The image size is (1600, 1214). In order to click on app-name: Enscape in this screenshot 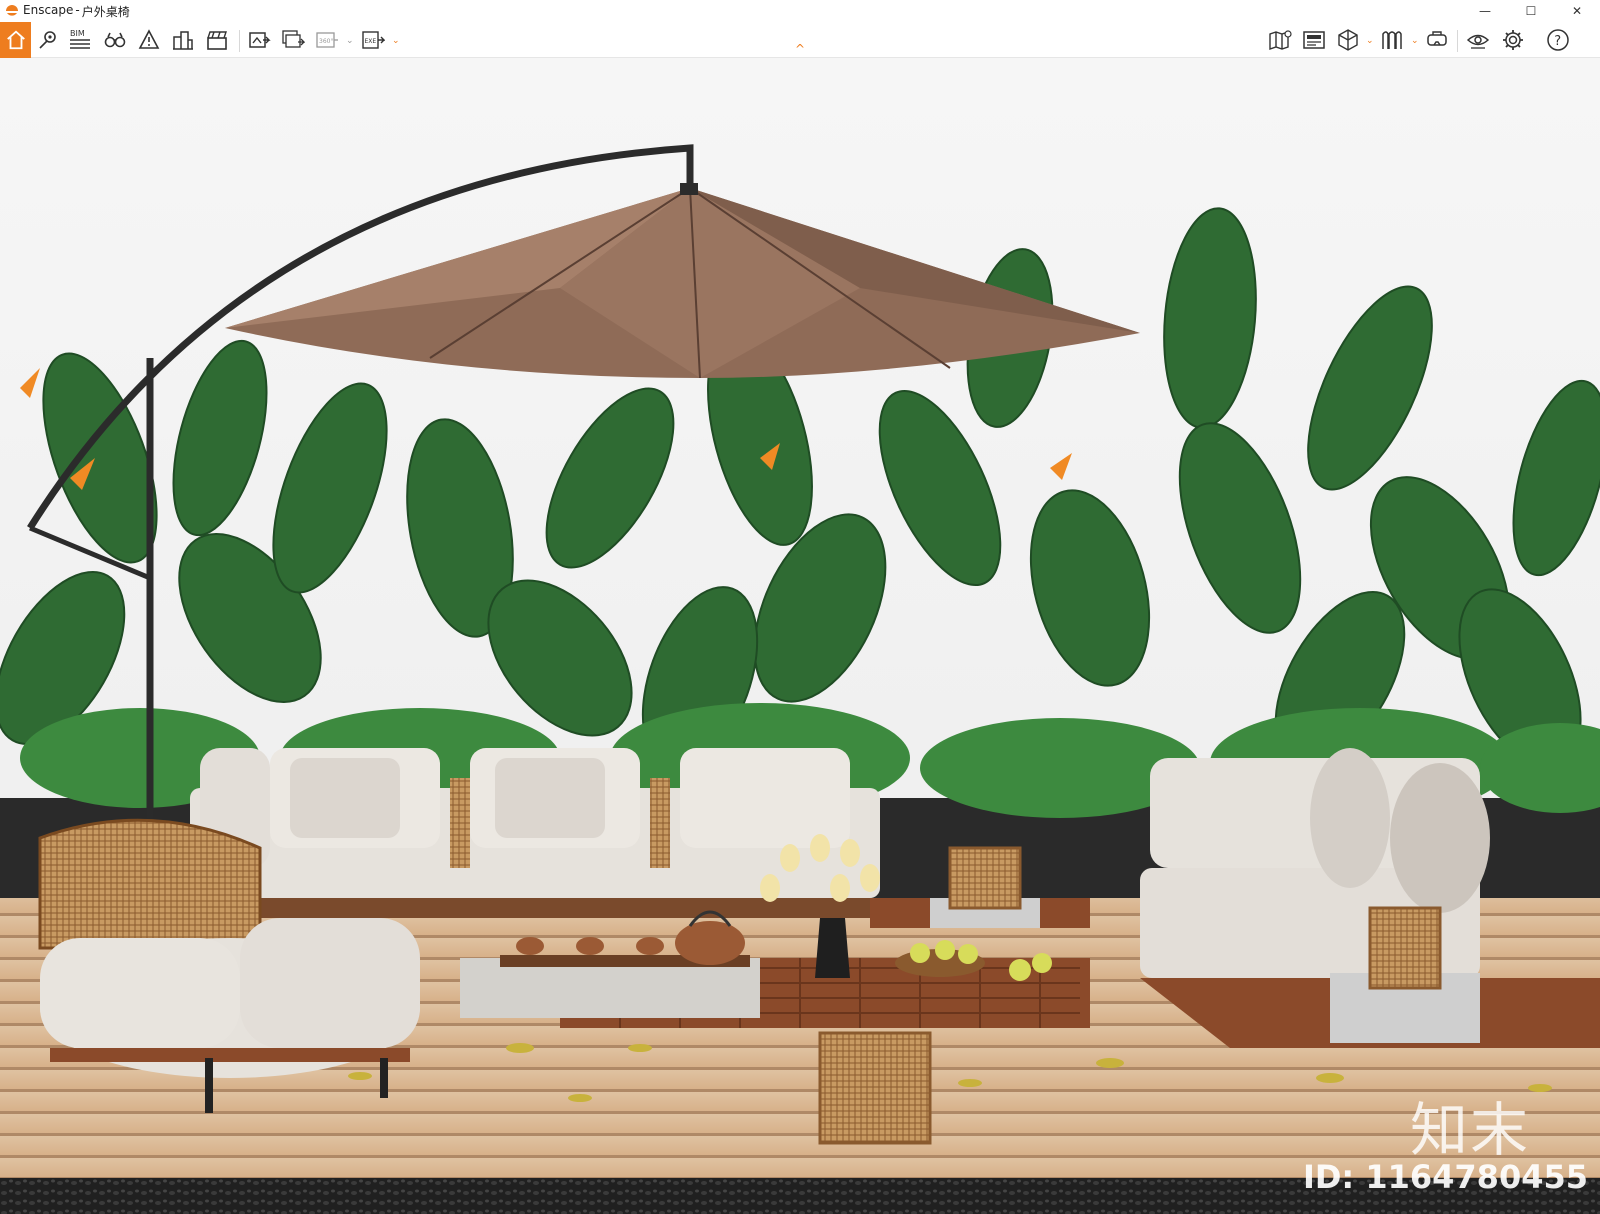, I will do `click(48, 9)`.